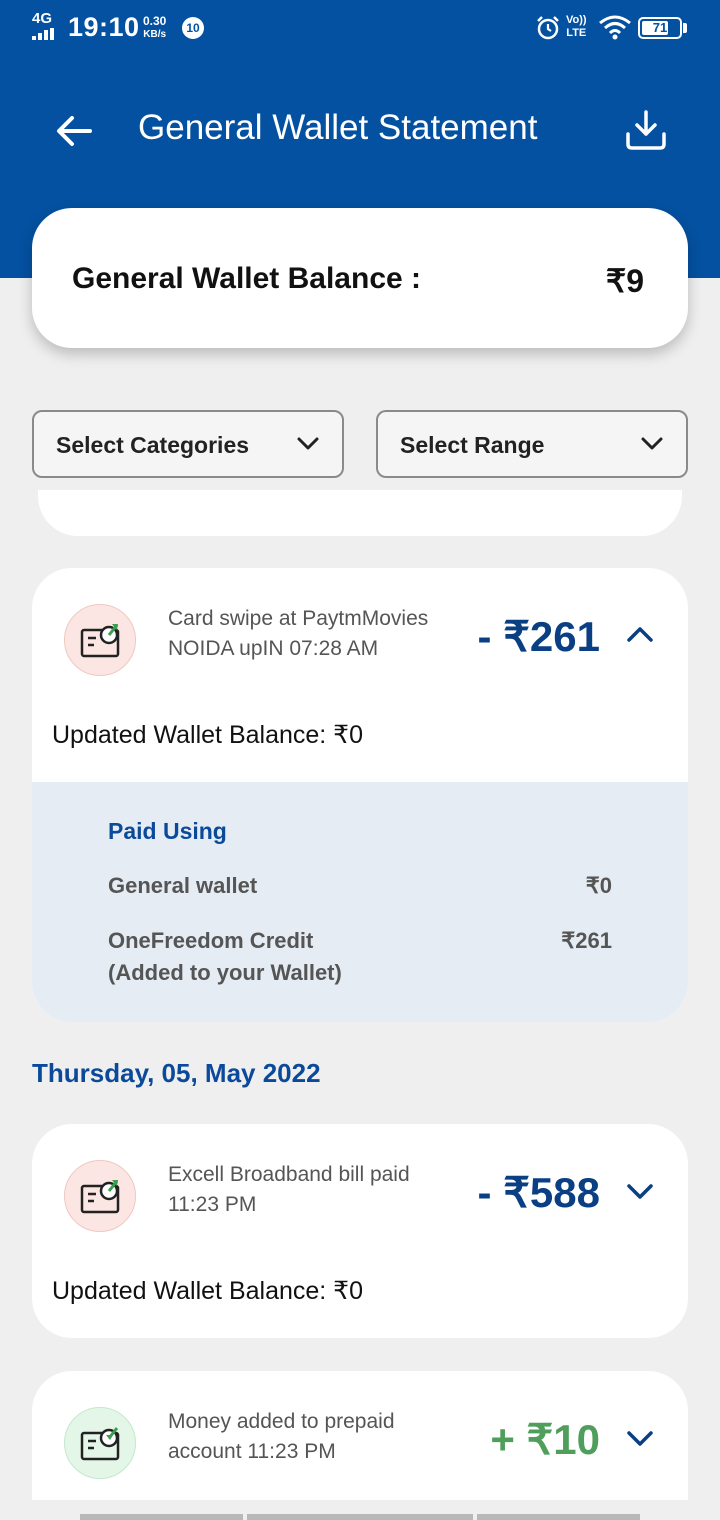  What do you see at coordinates (313, 1437) in the screenshot?
I see `transaction-description: Money added to prepaid account 11:23 PM` at bounding box center [313, 1437].